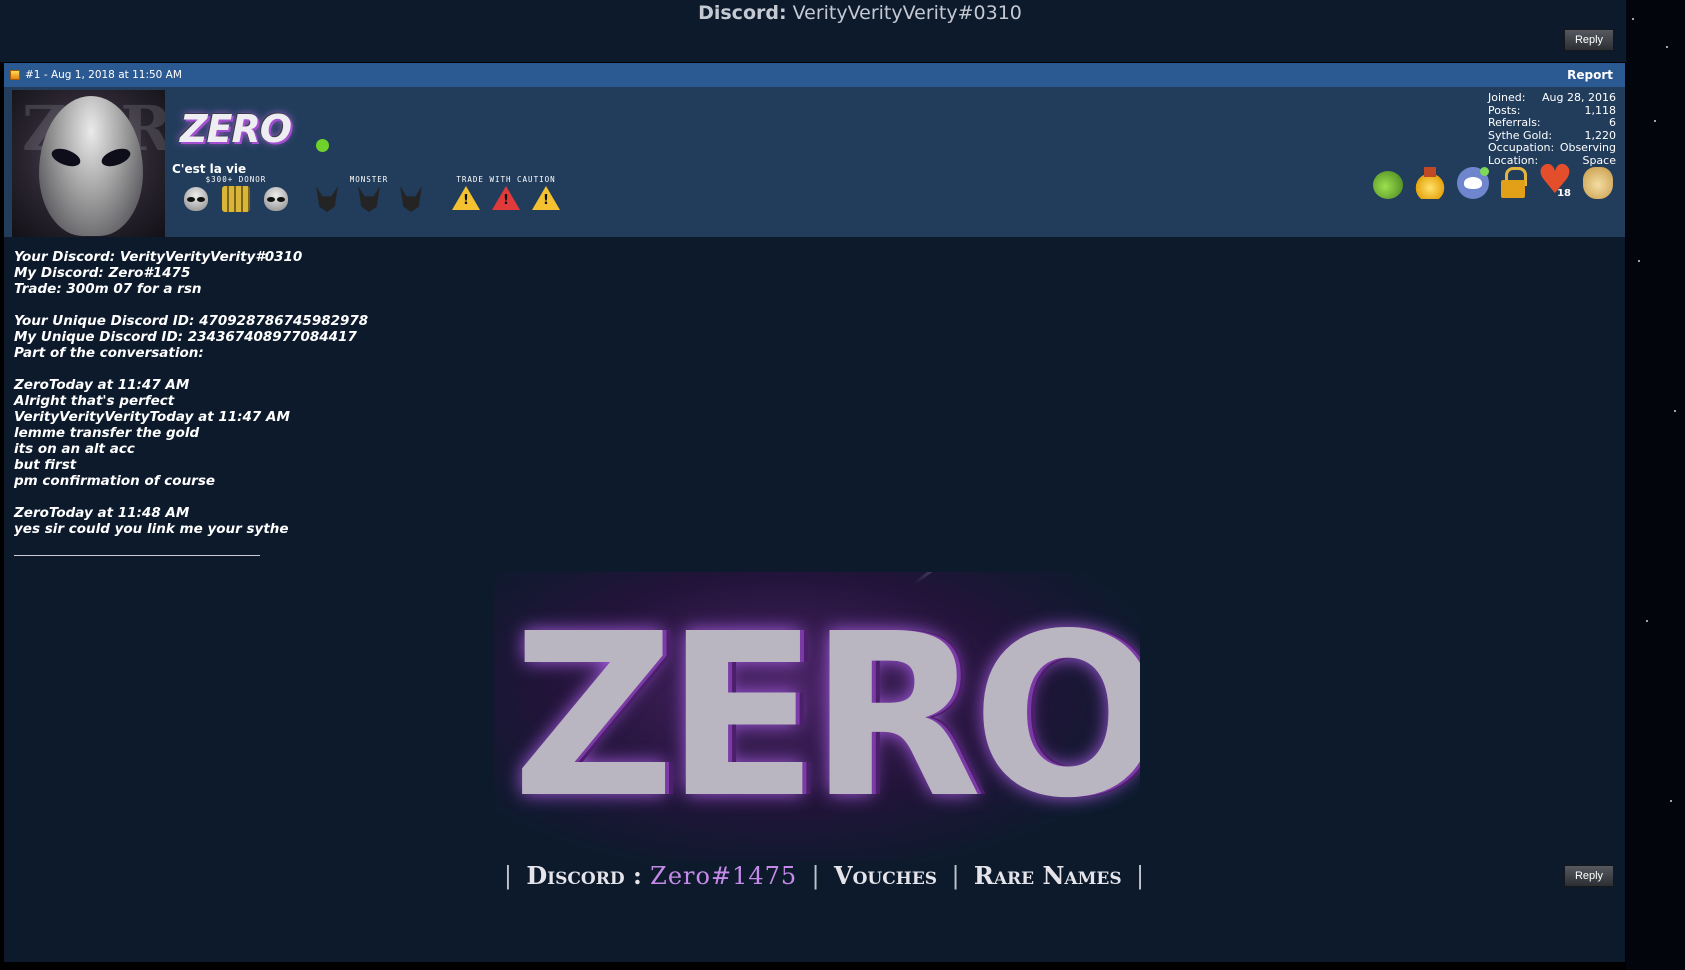  I want to click on discord-icon, so click(1473, 183).